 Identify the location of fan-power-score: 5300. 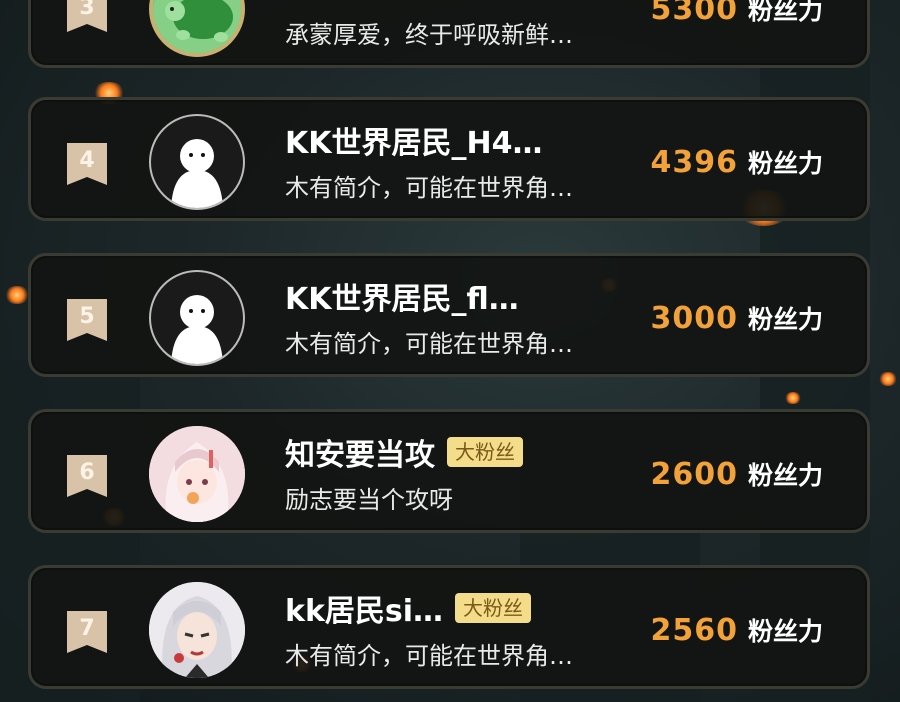
(694, 13).